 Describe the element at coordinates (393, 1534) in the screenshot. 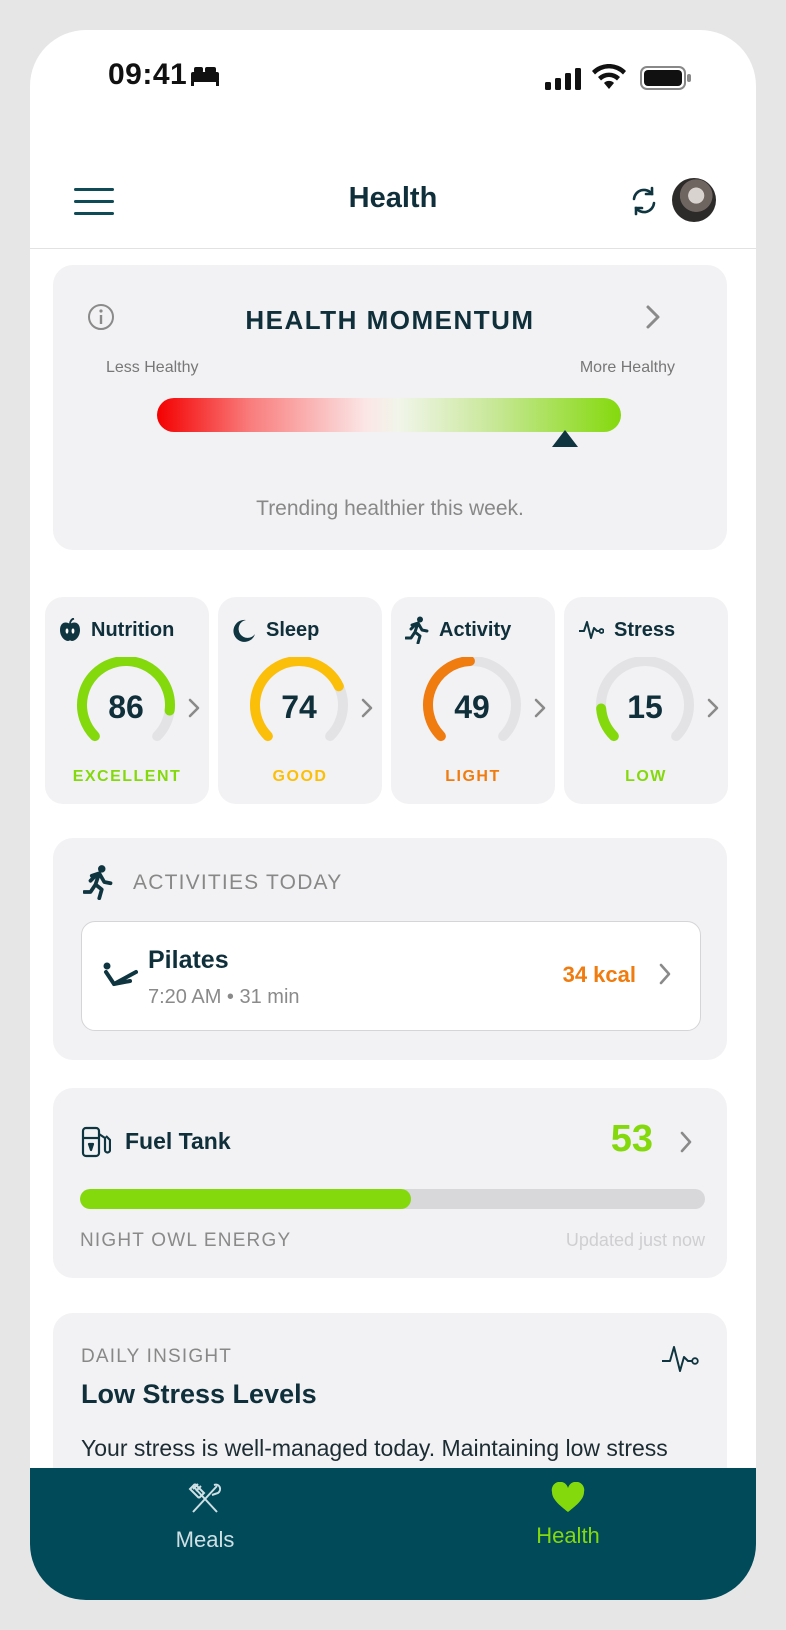

I see `tab-bar: Meals Health` at that location.